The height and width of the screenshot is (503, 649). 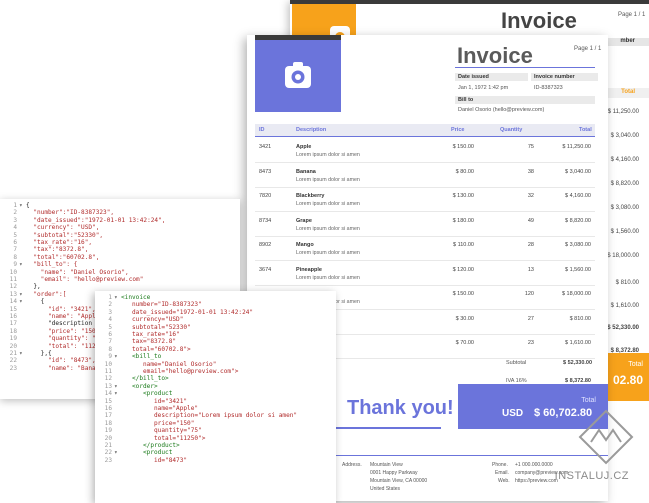 I want to click on cell-name: Pineapple, so click(x=309, y=269).